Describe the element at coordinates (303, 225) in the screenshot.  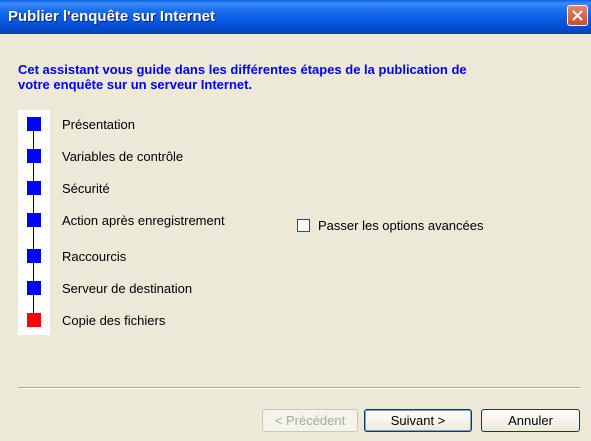
I see `skip-advanced-checkbox` at that location.